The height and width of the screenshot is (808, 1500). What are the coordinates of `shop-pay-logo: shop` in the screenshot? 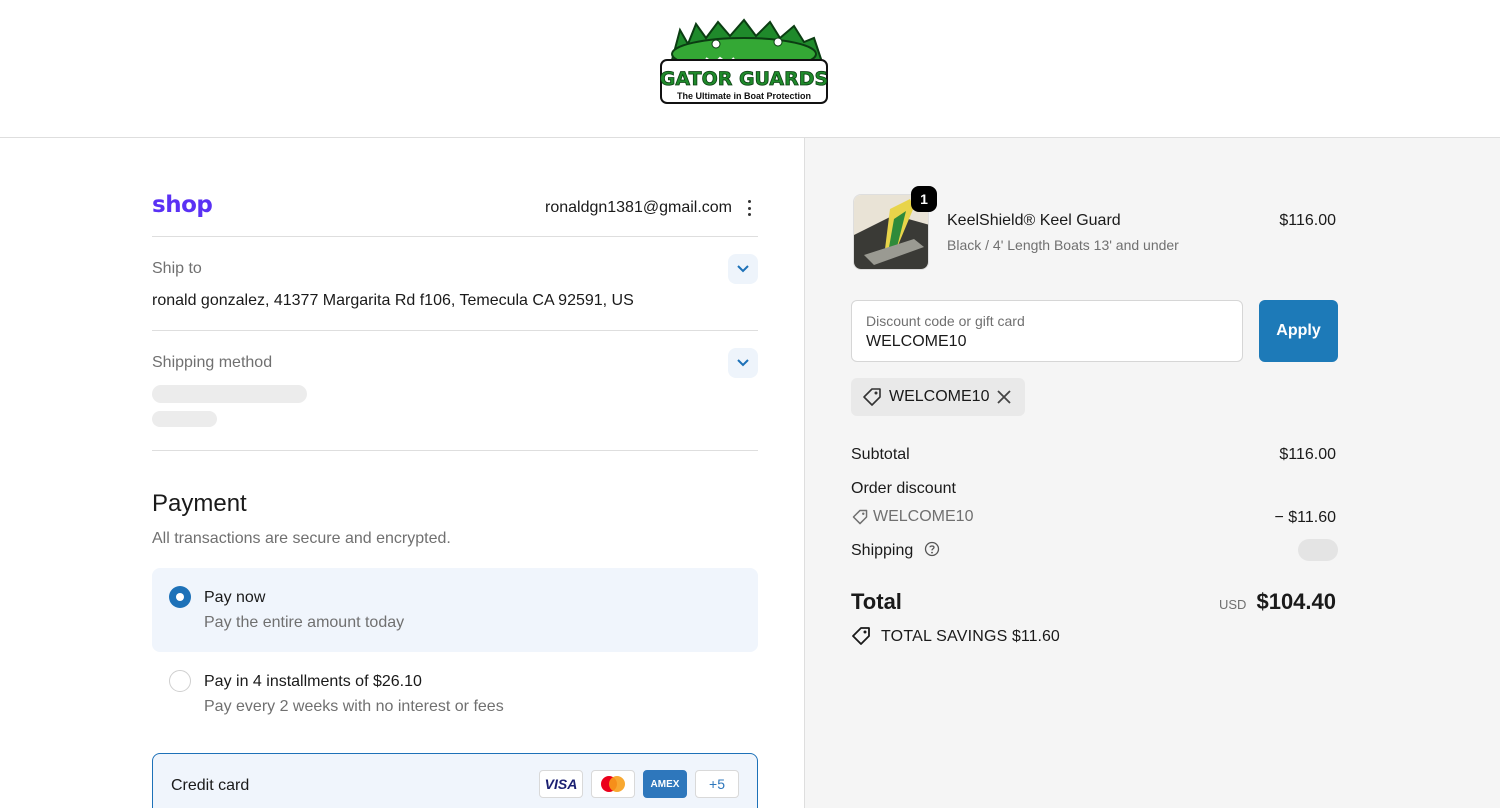 It's located at (182, 205).